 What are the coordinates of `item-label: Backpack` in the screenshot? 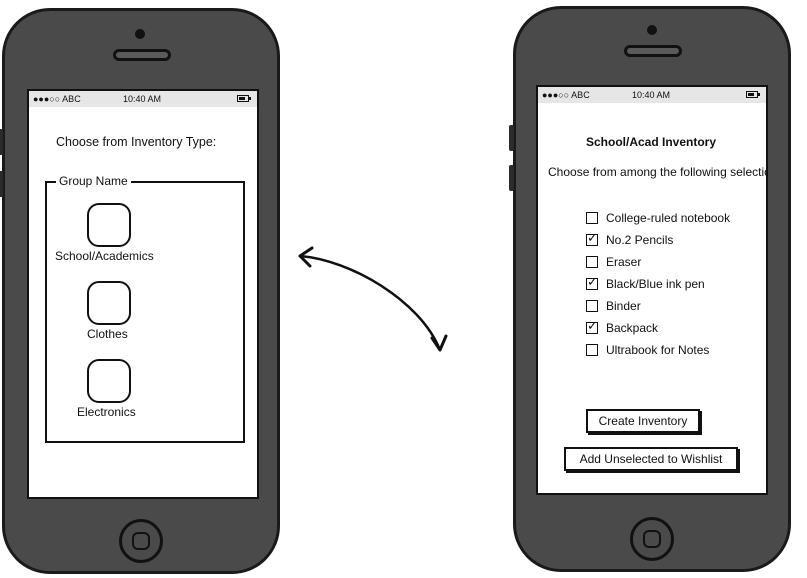 It's located at (632, 328).